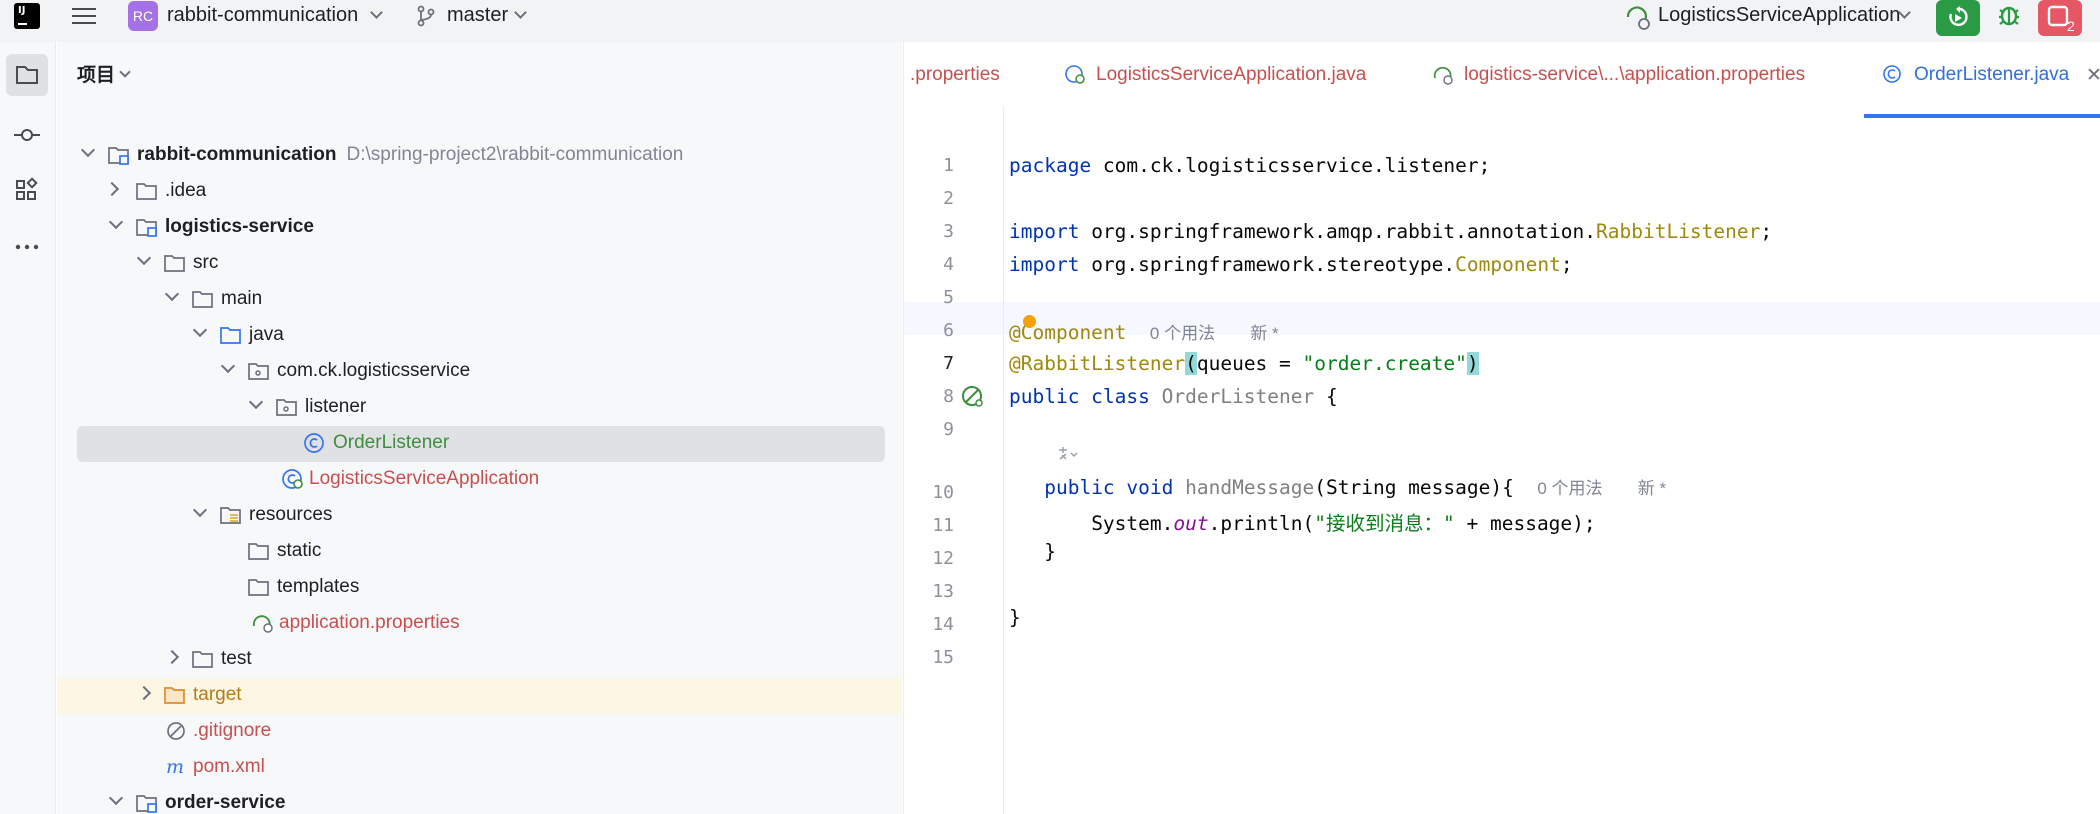  I want to click on tree-item-label: .idea, so click(186, 190).